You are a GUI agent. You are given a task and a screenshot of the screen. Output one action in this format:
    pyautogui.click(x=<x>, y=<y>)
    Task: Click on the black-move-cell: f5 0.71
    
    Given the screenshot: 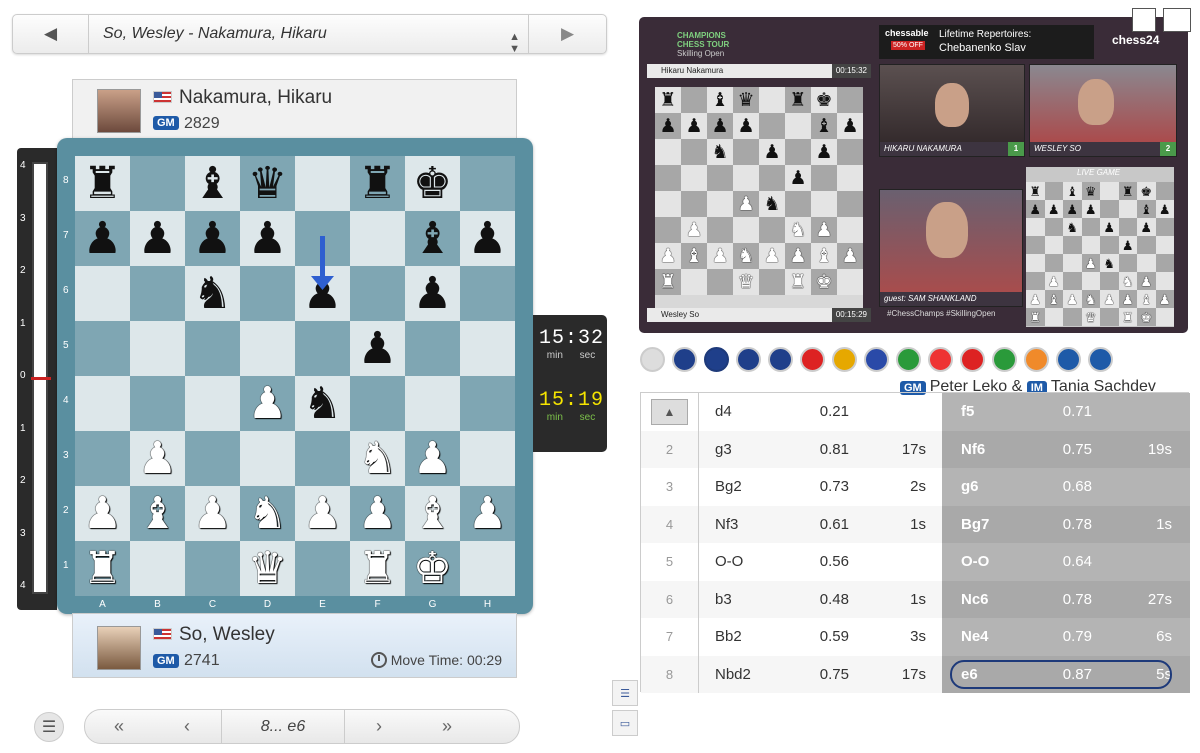 What is the action you would take?
    pyautogui.click(x=1066, y=412)
    